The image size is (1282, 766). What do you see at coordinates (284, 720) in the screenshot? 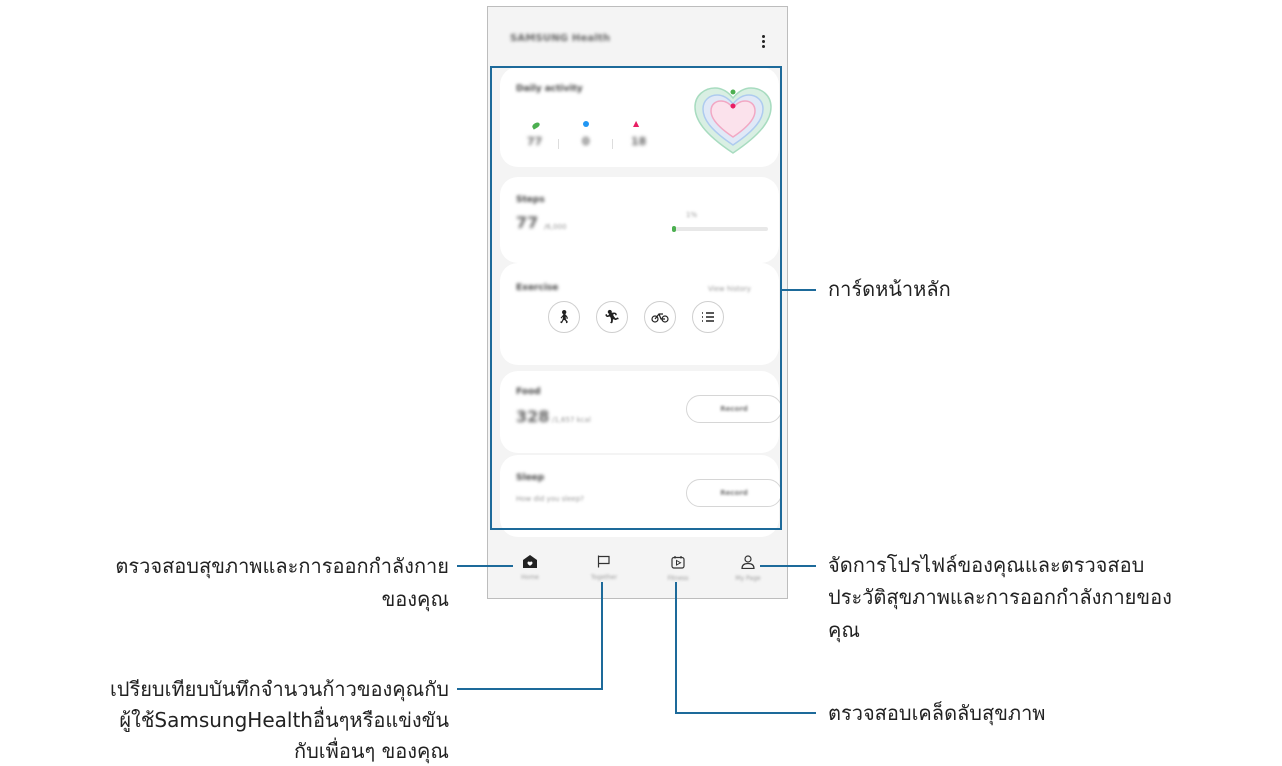
I see `callout-together-line2: ผู้ใช้SamsungHealthอื่นๆหรือแข่งขัน` at bounding box center [284, 720].